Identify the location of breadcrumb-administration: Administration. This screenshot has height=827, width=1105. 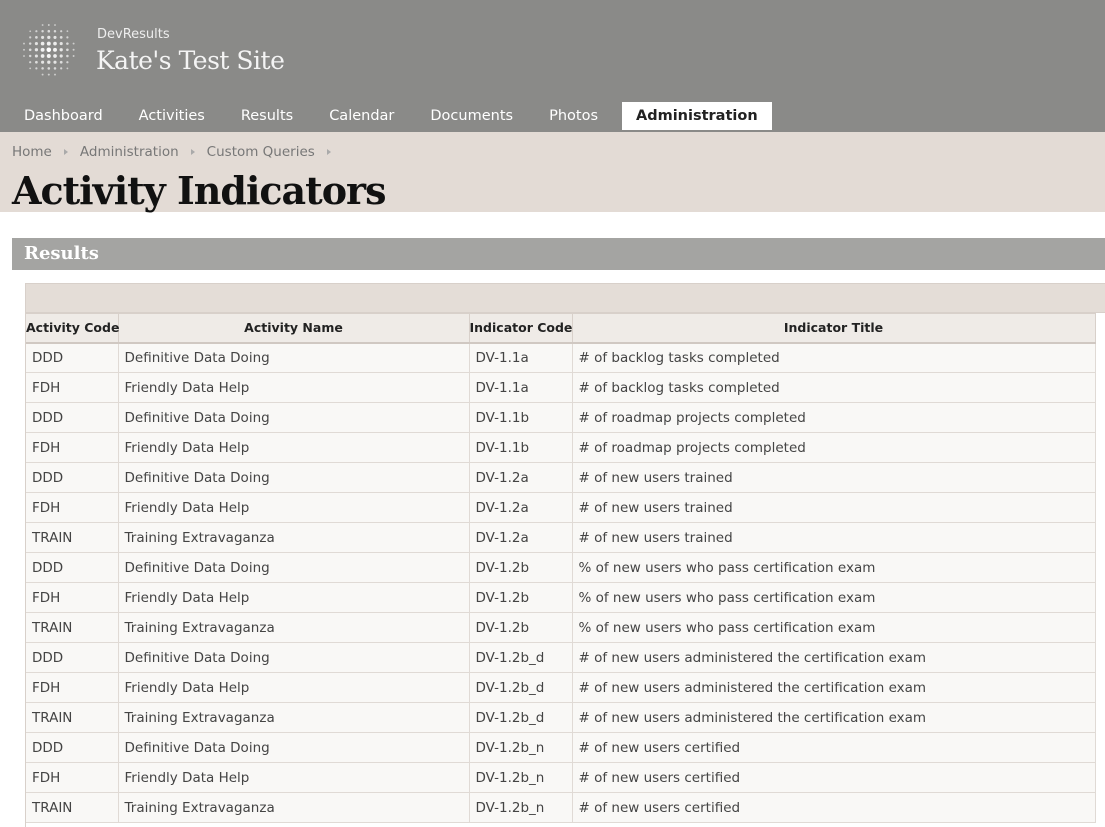
(129, 152).